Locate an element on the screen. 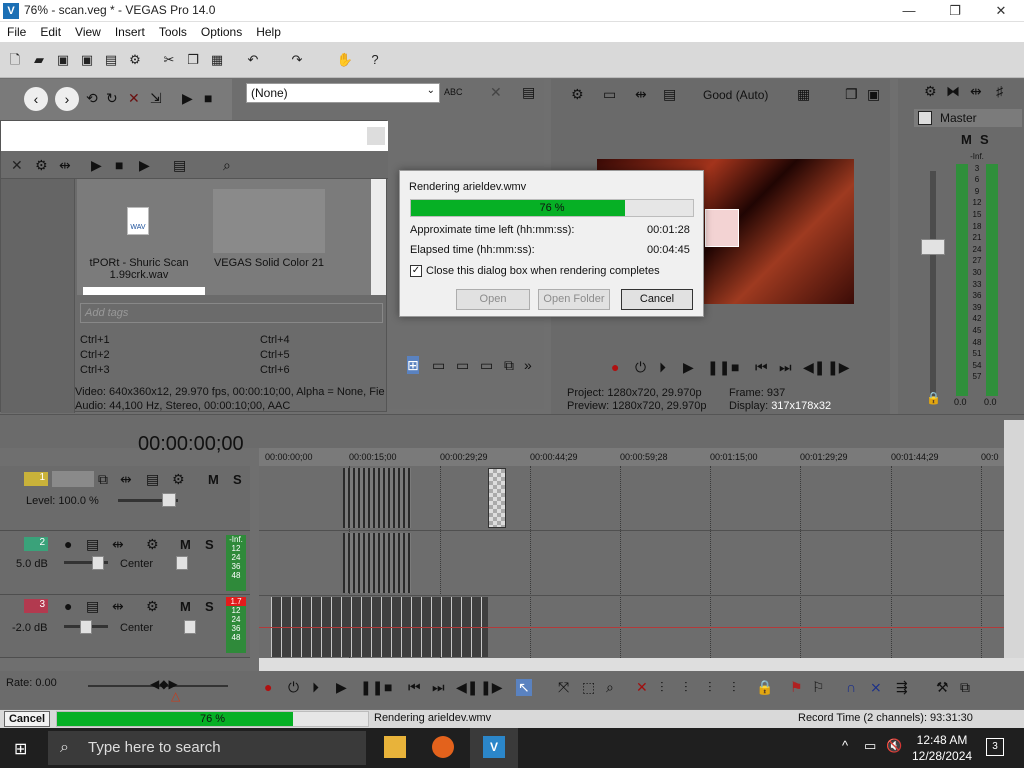  back-icon: ‹ is located at coordinates (36, 99).